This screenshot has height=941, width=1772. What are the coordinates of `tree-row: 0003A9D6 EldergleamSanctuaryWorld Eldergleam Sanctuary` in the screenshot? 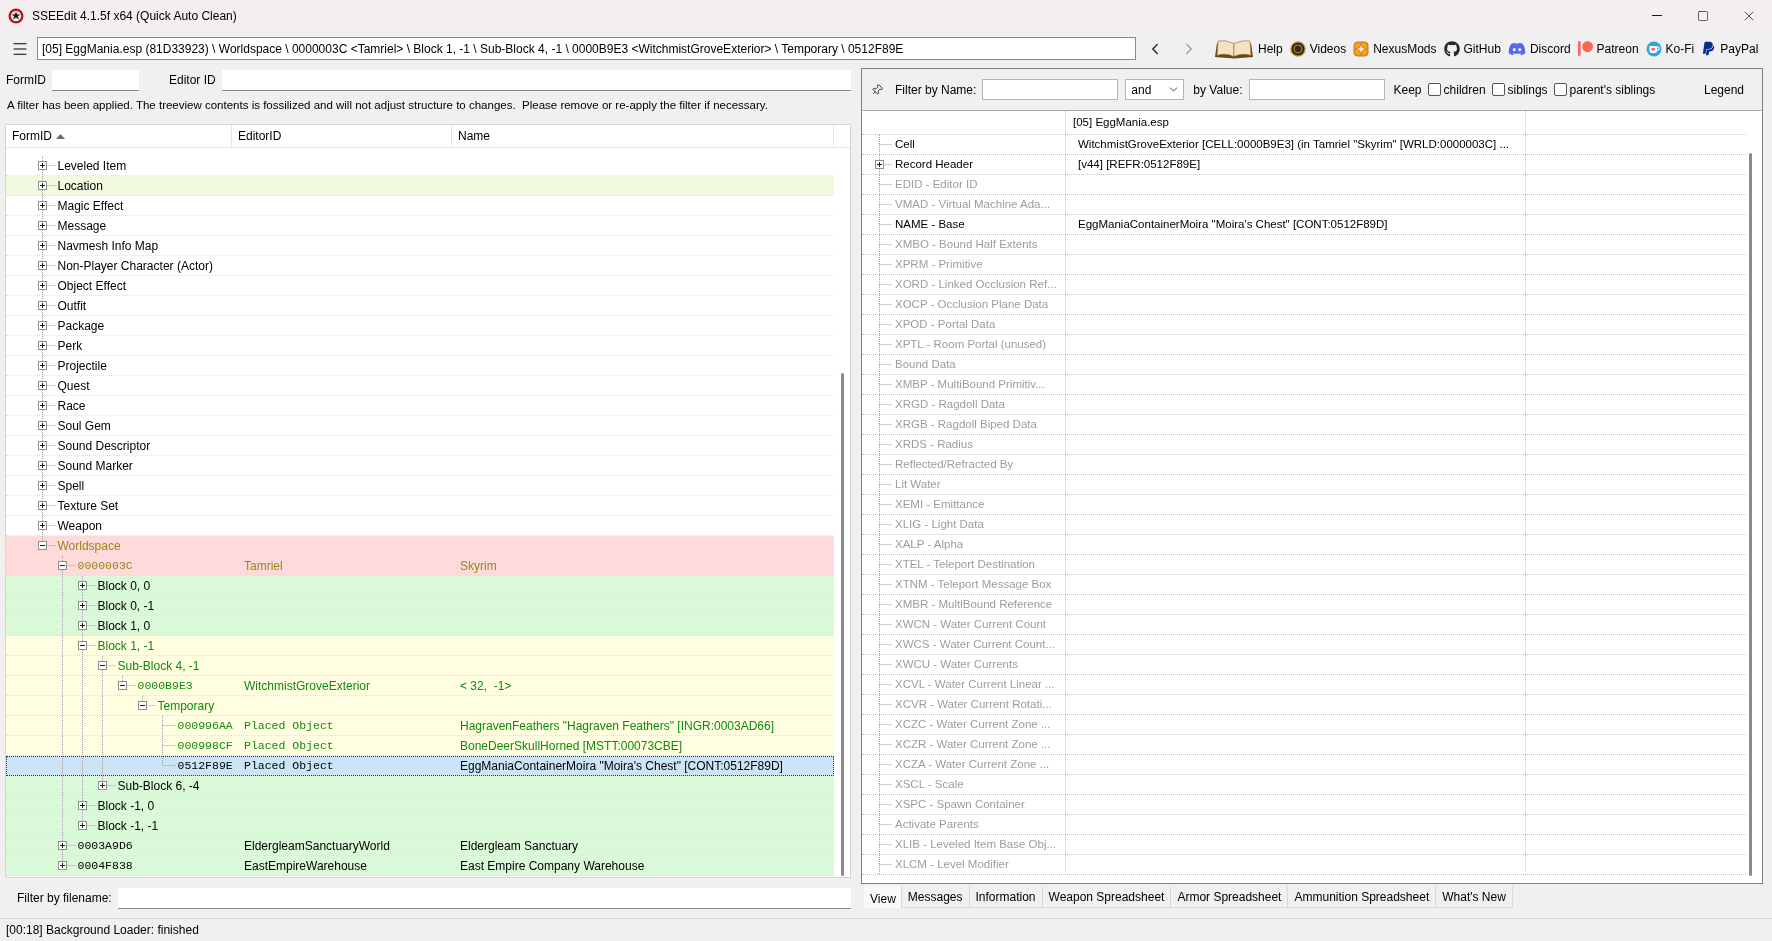 It's located at (420, 846).